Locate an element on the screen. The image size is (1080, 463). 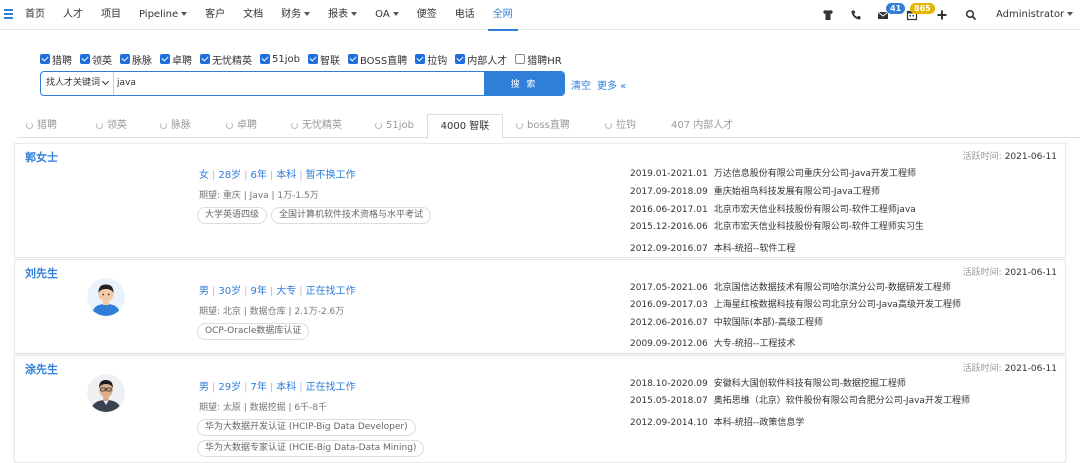
work-experience: 2019.01-2021.01 万达信息股份有限公司重庆分公司-Java开发工程师 is located at coordinates (773, 174).